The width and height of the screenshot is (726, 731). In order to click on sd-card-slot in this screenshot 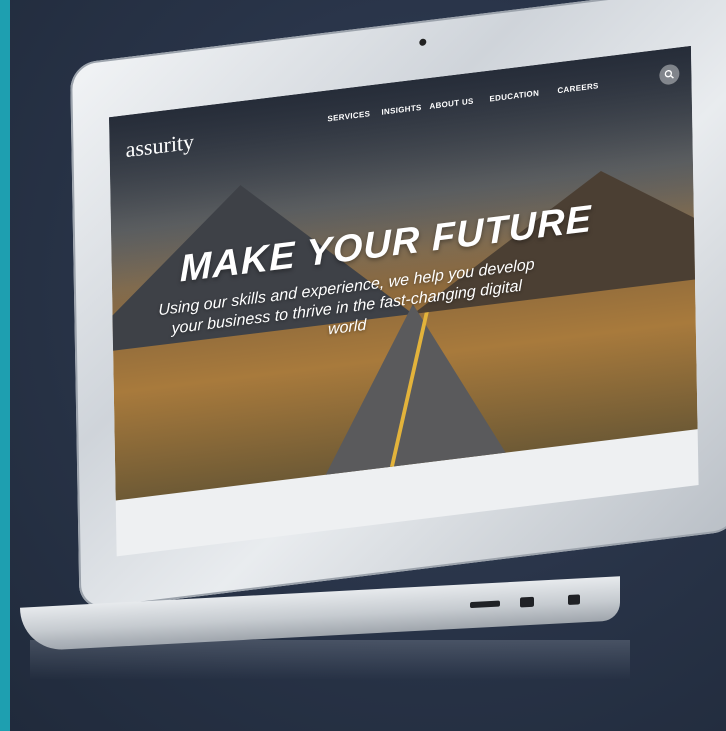, I will do `click(485, 604)`.